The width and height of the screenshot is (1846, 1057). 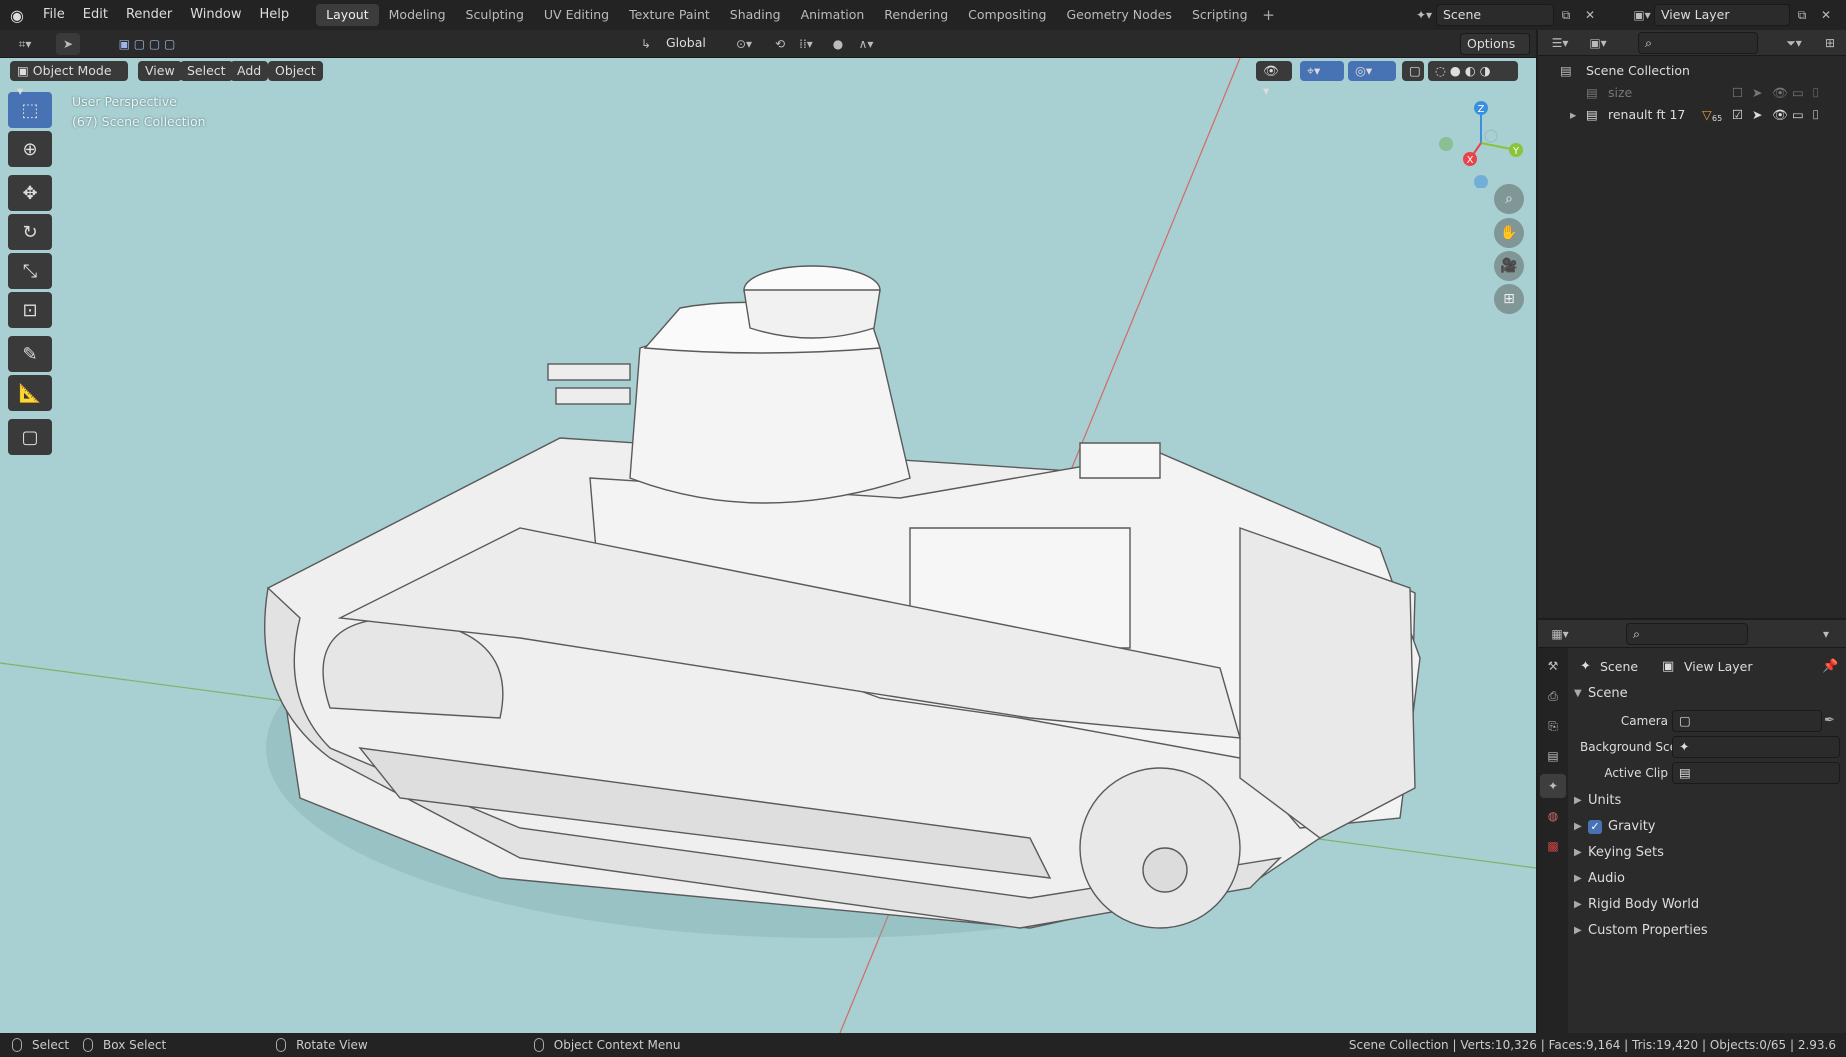 I want to click on tab-sculpting: Sculpting, so click(x=495, y=15).